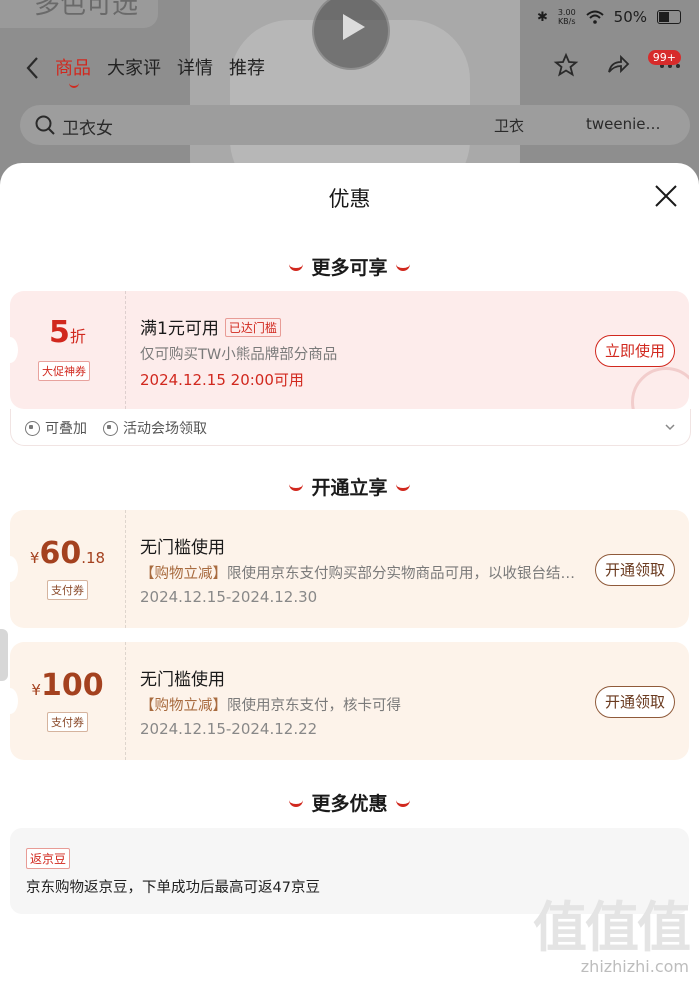 The width and height of the screenshot is (699, 984). I want to click on back-arrow-icon, so click(34, 68).